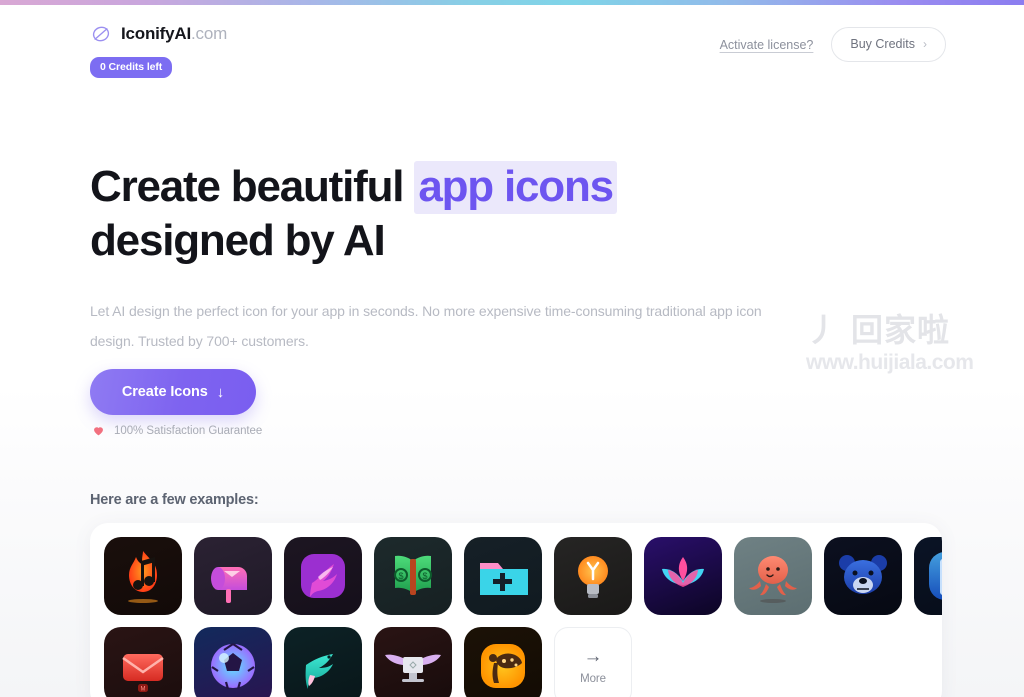 Image resolution: width=1024 pixels, height=697 pixels. What do you see at coordinates (593, 576) in the screenshot?
I see `lightbulb-icon` at bounding box center [593, 576].